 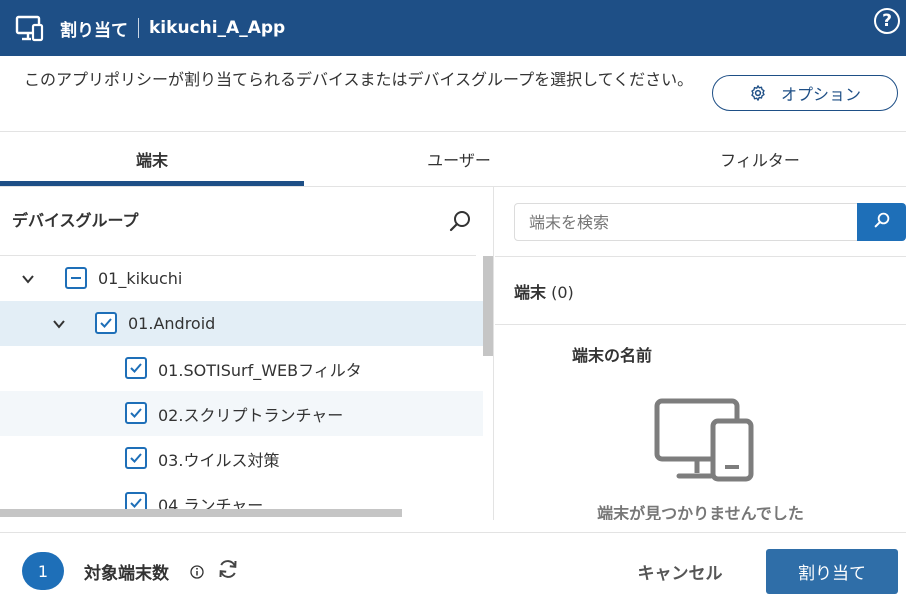 I want to click on dialog-title: 割り当て, so click(x=94, y=30).